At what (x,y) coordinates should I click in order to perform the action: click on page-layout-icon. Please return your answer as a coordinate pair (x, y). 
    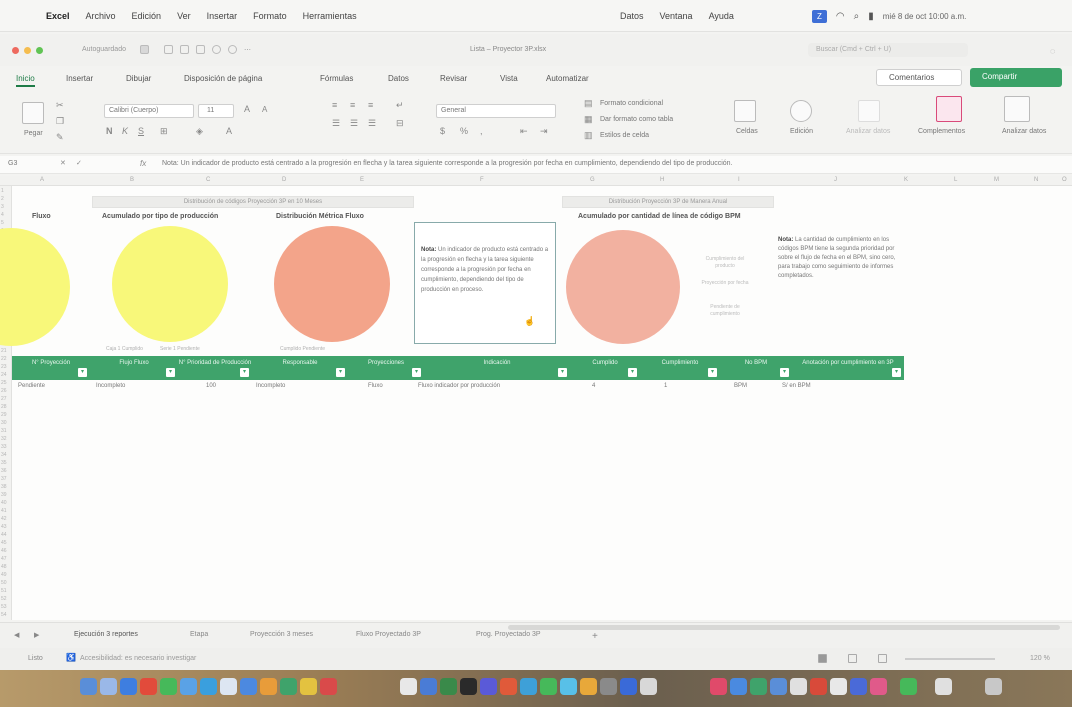
    Looking at the image, I should click on (852, 658).